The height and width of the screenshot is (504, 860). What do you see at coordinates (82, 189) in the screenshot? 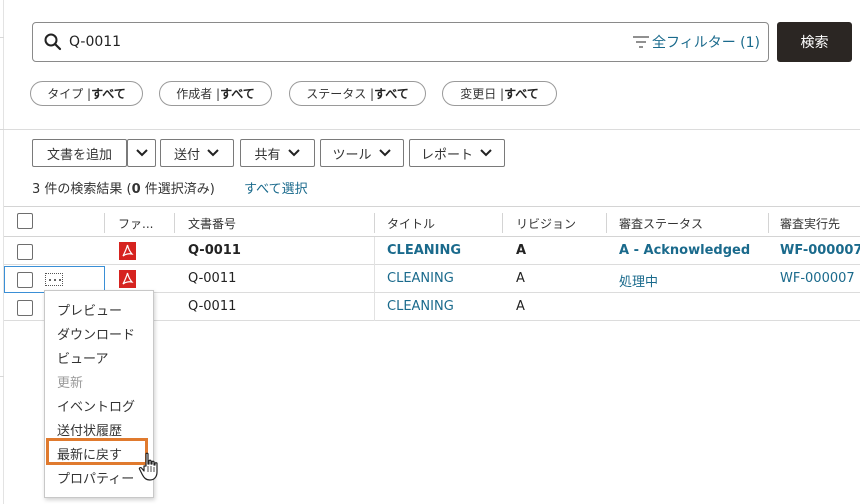
I see `result-count-prefix: 3 件の検索結果 (` at bounding box center [82, 189].